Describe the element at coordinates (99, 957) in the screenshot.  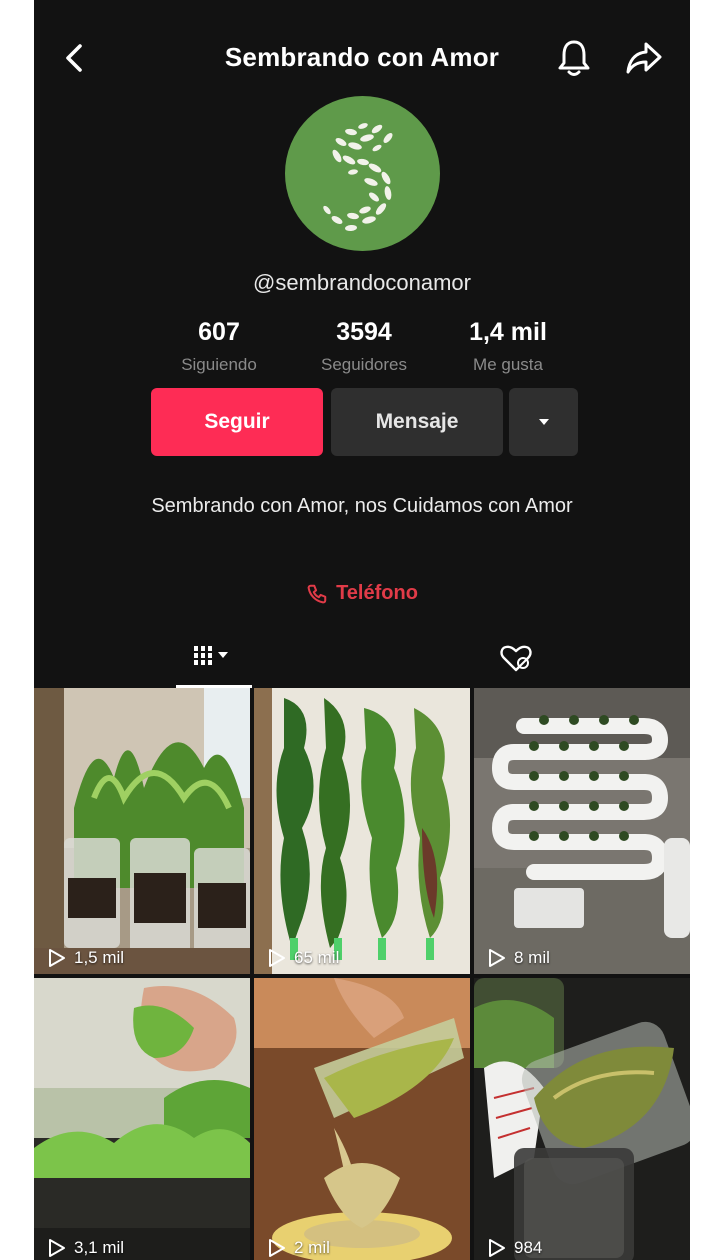
I see `view-count-text: 1,5 mil` at that location.